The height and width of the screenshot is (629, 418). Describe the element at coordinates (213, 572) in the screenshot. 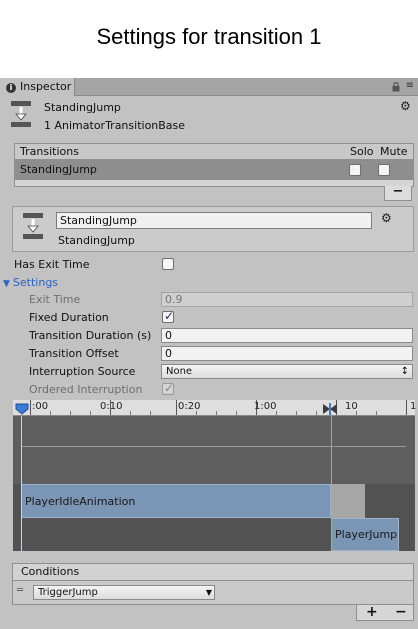

I see `conditions-header: Conditions` at that location.